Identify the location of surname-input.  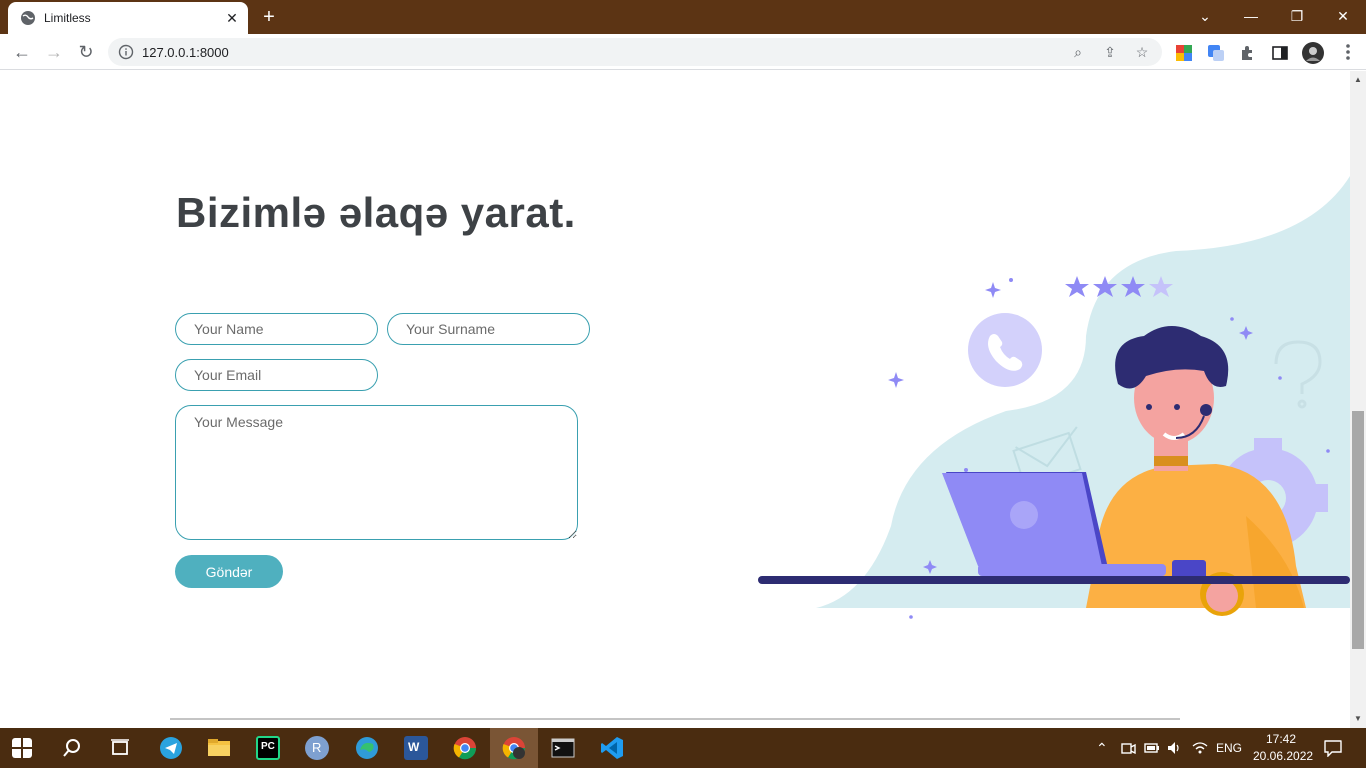
(488, 329).